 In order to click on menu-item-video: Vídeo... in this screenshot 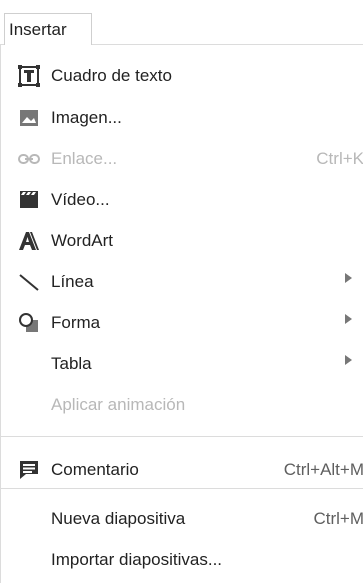, I will do `click(182, 200)`.